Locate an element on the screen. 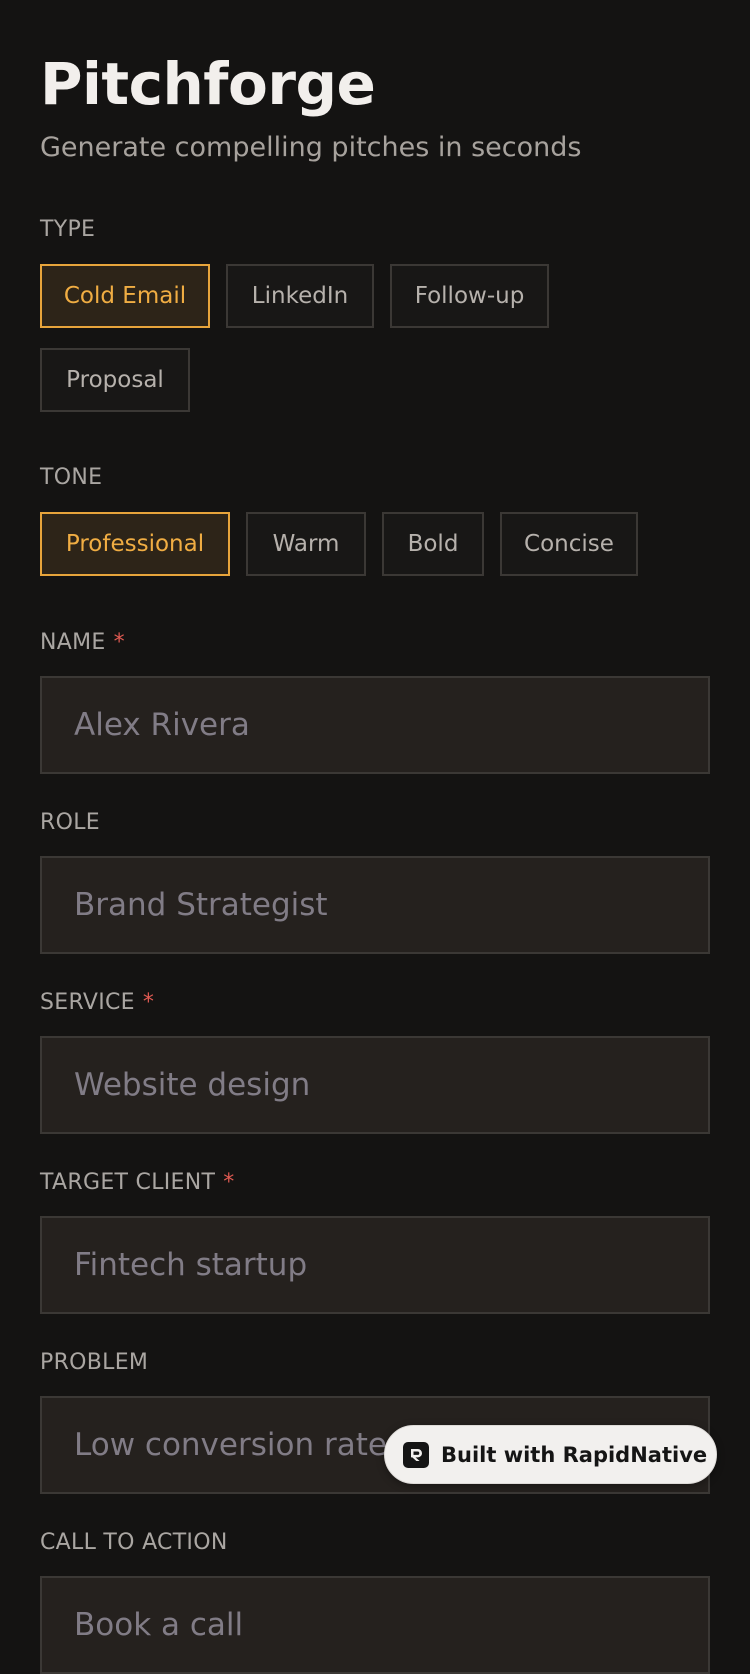 This screenshot has height=1674, width=750. name-label: NAME * is located at coordinates (82, 643).